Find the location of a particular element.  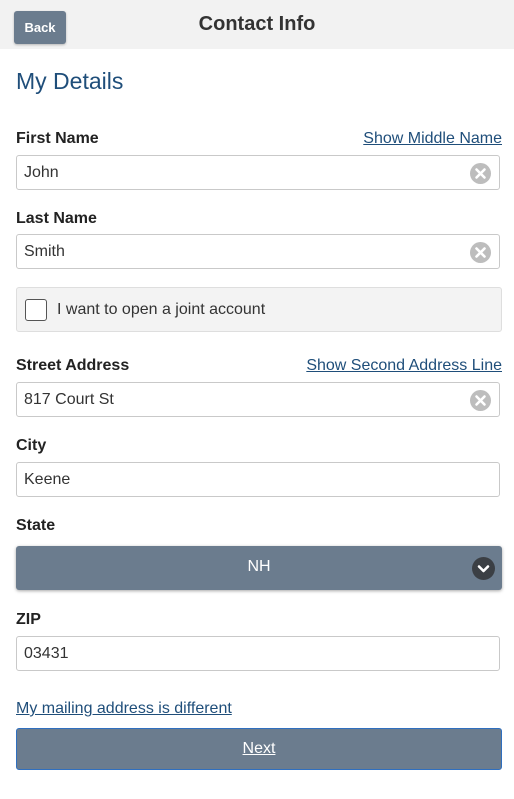

state-select: NH is located at coordinates (259, 568).